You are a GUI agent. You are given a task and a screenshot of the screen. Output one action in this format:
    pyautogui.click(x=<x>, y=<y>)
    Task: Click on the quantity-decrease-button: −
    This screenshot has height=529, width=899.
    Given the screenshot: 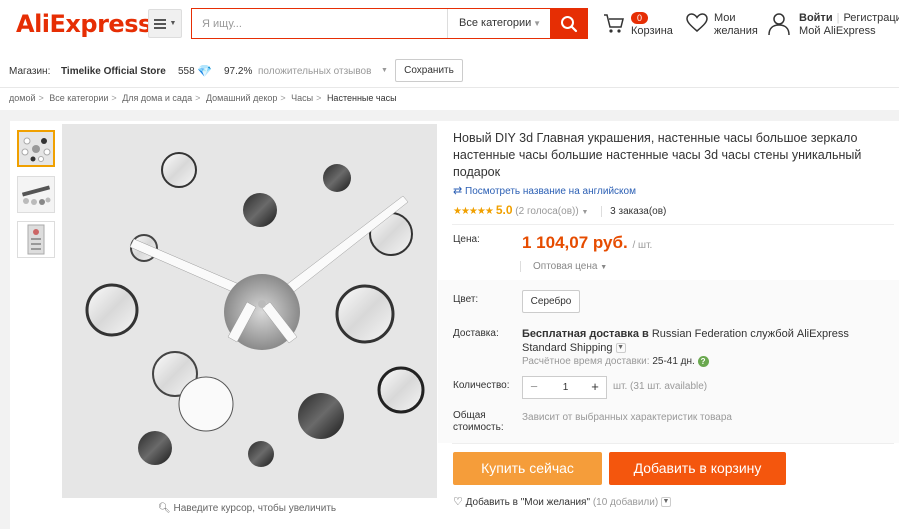 What is the action you would take?
    pyautogui.click(x=534, y=387)
    